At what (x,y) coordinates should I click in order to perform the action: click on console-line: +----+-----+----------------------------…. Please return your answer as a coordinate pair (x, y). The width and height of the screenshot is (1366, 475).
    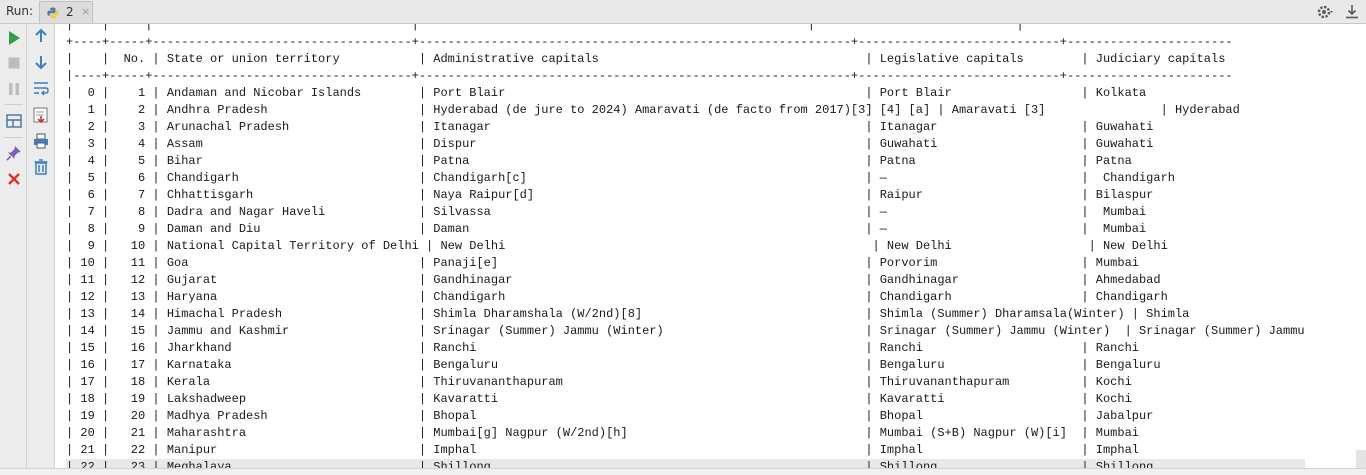
    Looking at the image, I should click on (649, 42).